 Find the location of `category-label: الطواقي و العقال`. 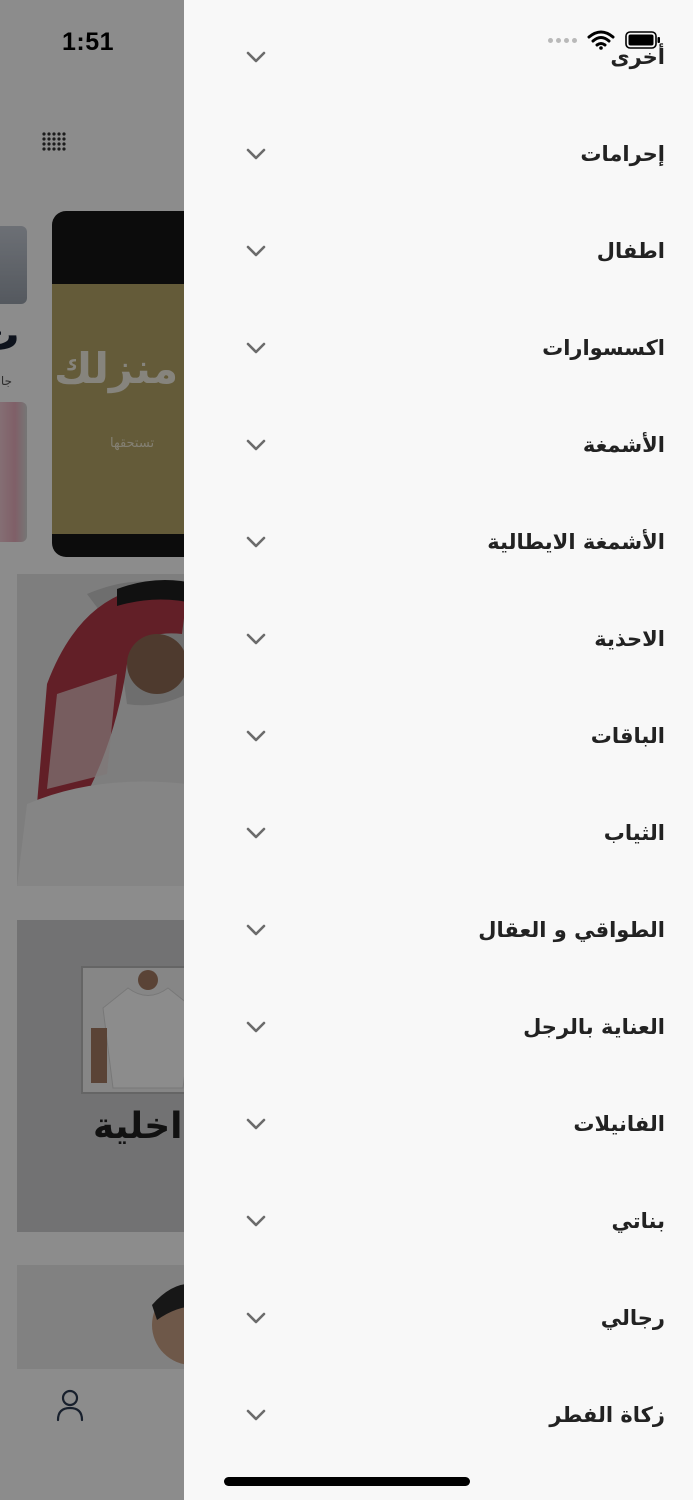

category-label: الطواقي و العقال is located at coordinates (571, 929).